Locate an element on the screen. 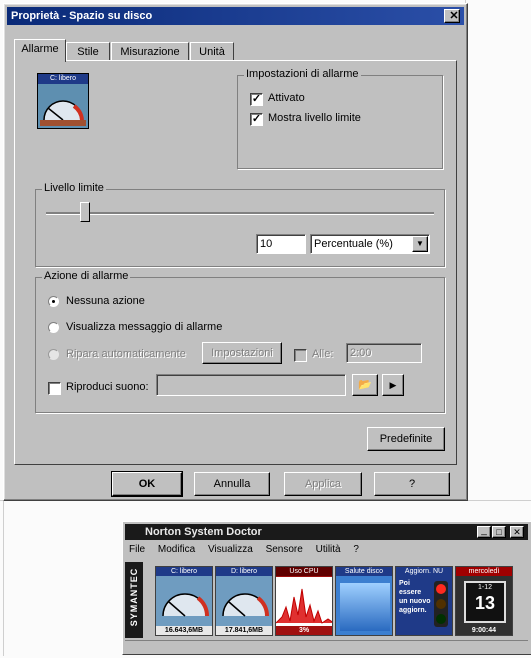 The height and width of the screenshot is (658, 531). minimize-icon: _ is located at coordinates (484, 530).